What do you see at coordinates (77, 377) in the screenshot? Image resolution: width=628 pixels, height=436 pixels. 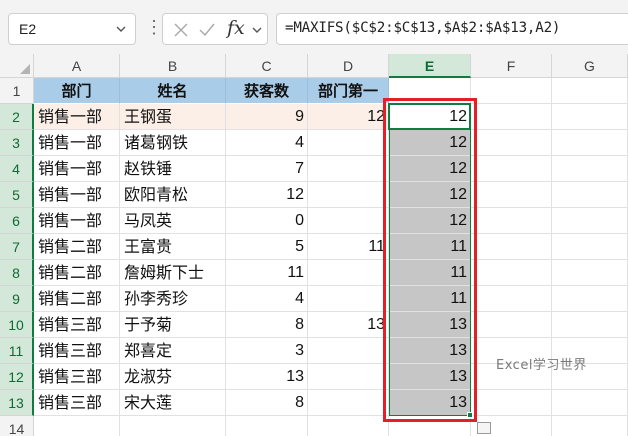 I see `cell-a12: 销售三部` at bounding box center [77, 377].